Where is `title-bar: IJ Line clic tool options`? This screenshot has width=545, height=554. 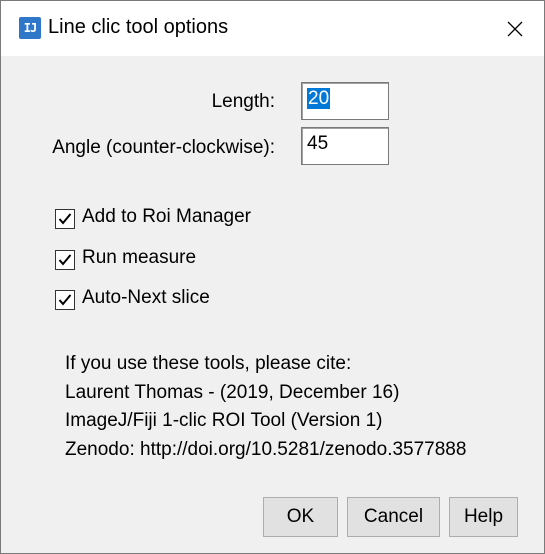
title-bar: IJ Line clic tool options is located at coordinates (272, 28).